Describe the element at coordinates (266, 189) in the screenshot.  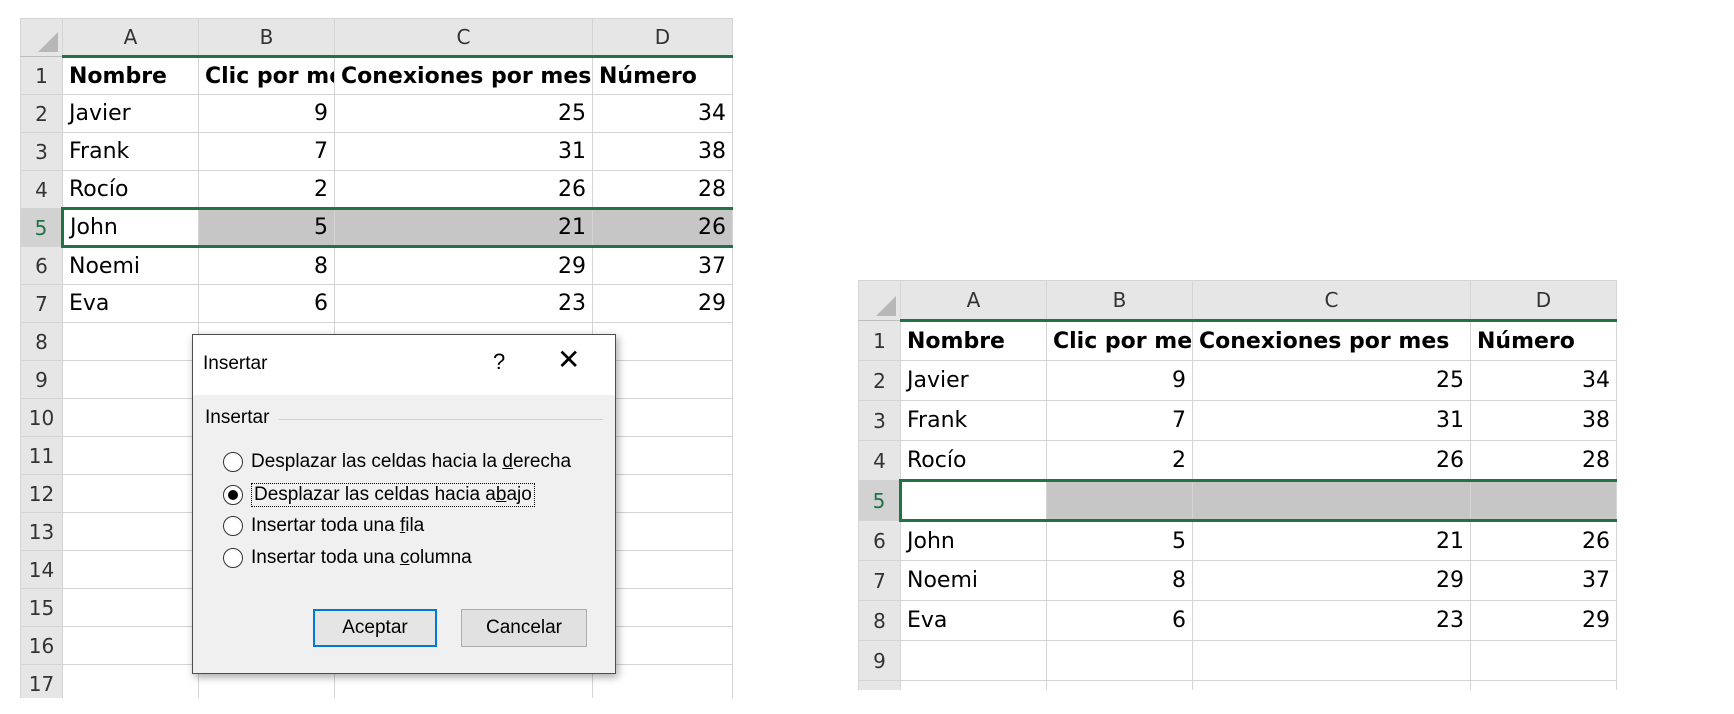
I see `cell-b4: 2` at that location.